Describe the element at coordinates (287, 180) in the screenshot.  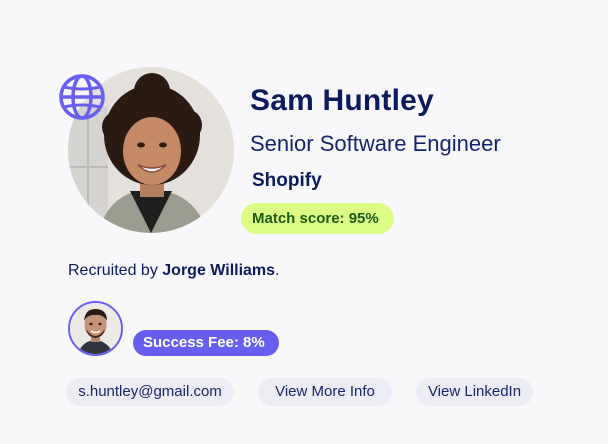
I see `candidate-company: Shopify` at that location.